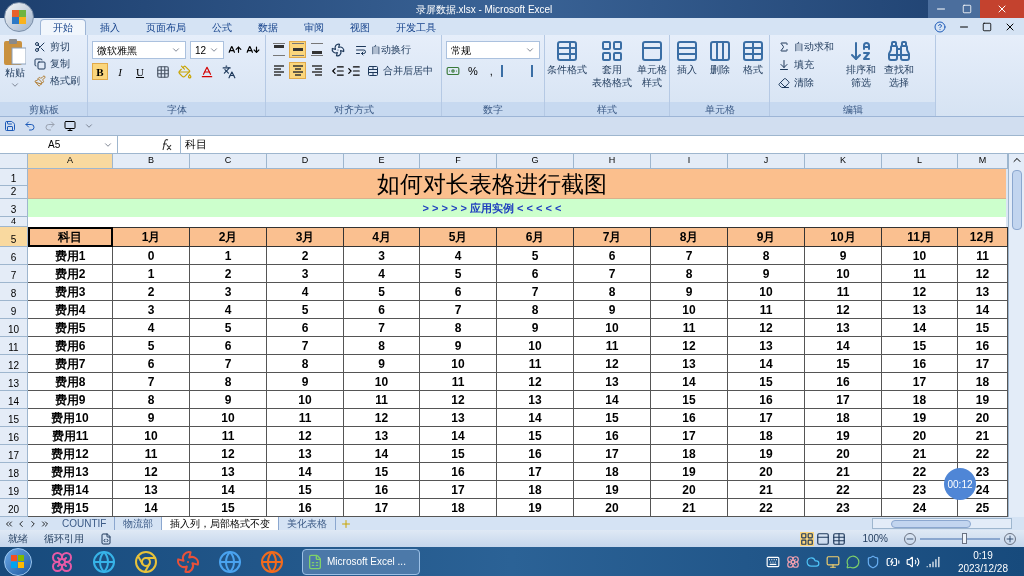 Image resolution: width=1024 pixels, height=576 pixels. I want to click on editing-button: 排序和 筛选, so click(861, 70).